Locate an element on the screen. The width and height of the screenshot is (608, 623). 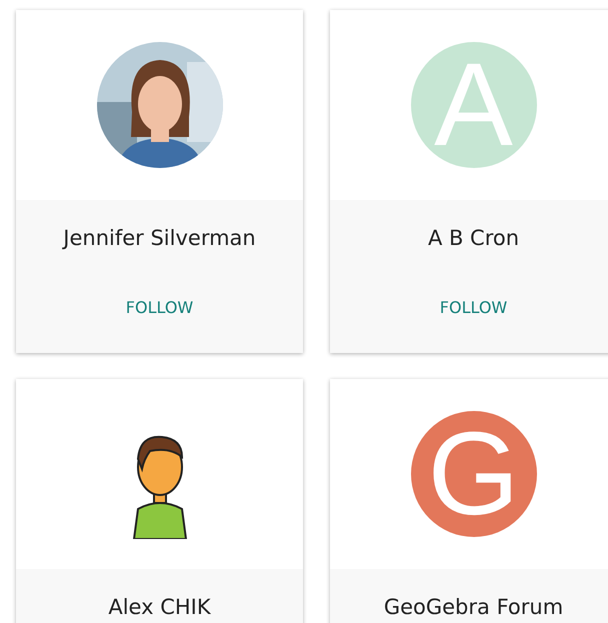
letter-avatar: A is located at coordinates (473, 105).